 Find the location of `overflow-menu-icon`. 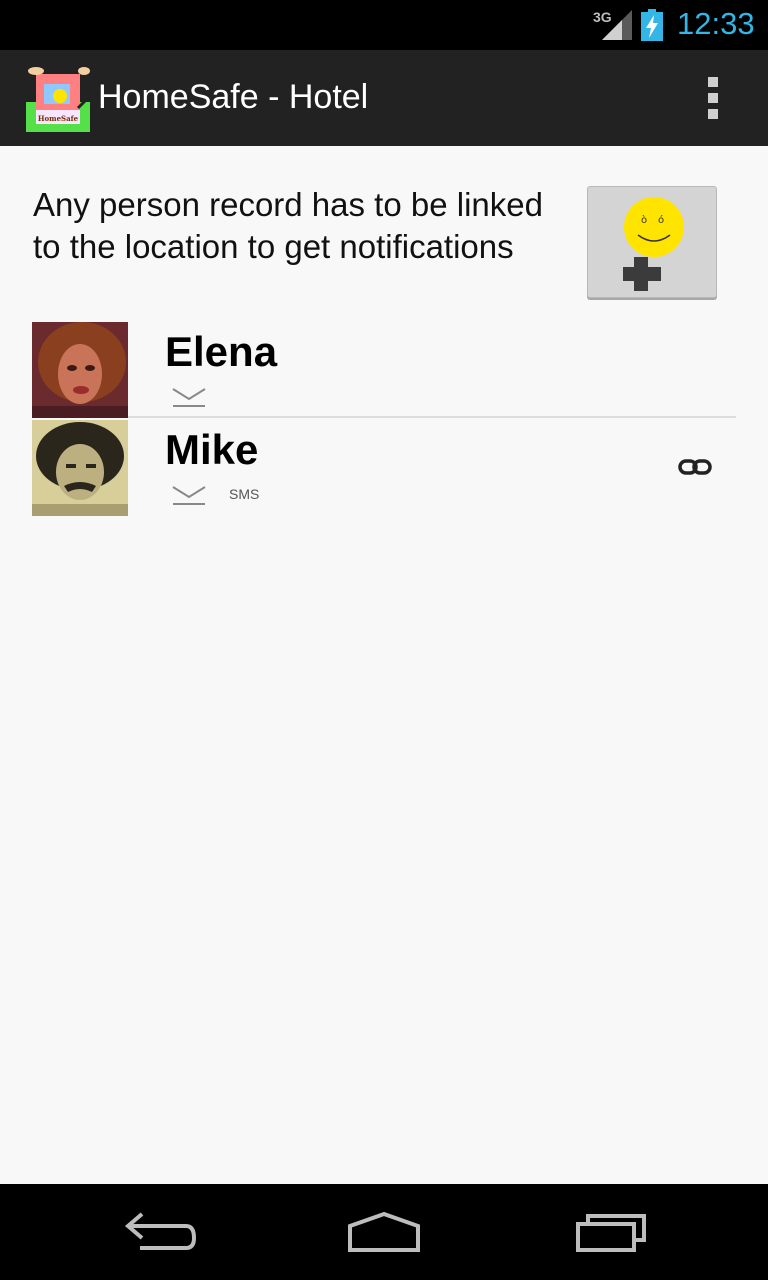

overflow-menu-icon is located at coordinates (713, 98).